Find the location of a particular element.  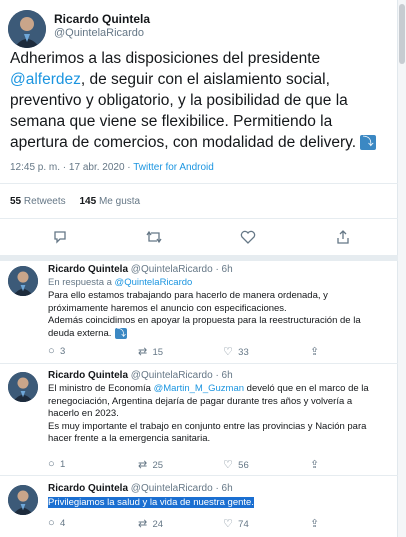

text-line: hacerlo en 2023. is located at coordinates (83, 413).